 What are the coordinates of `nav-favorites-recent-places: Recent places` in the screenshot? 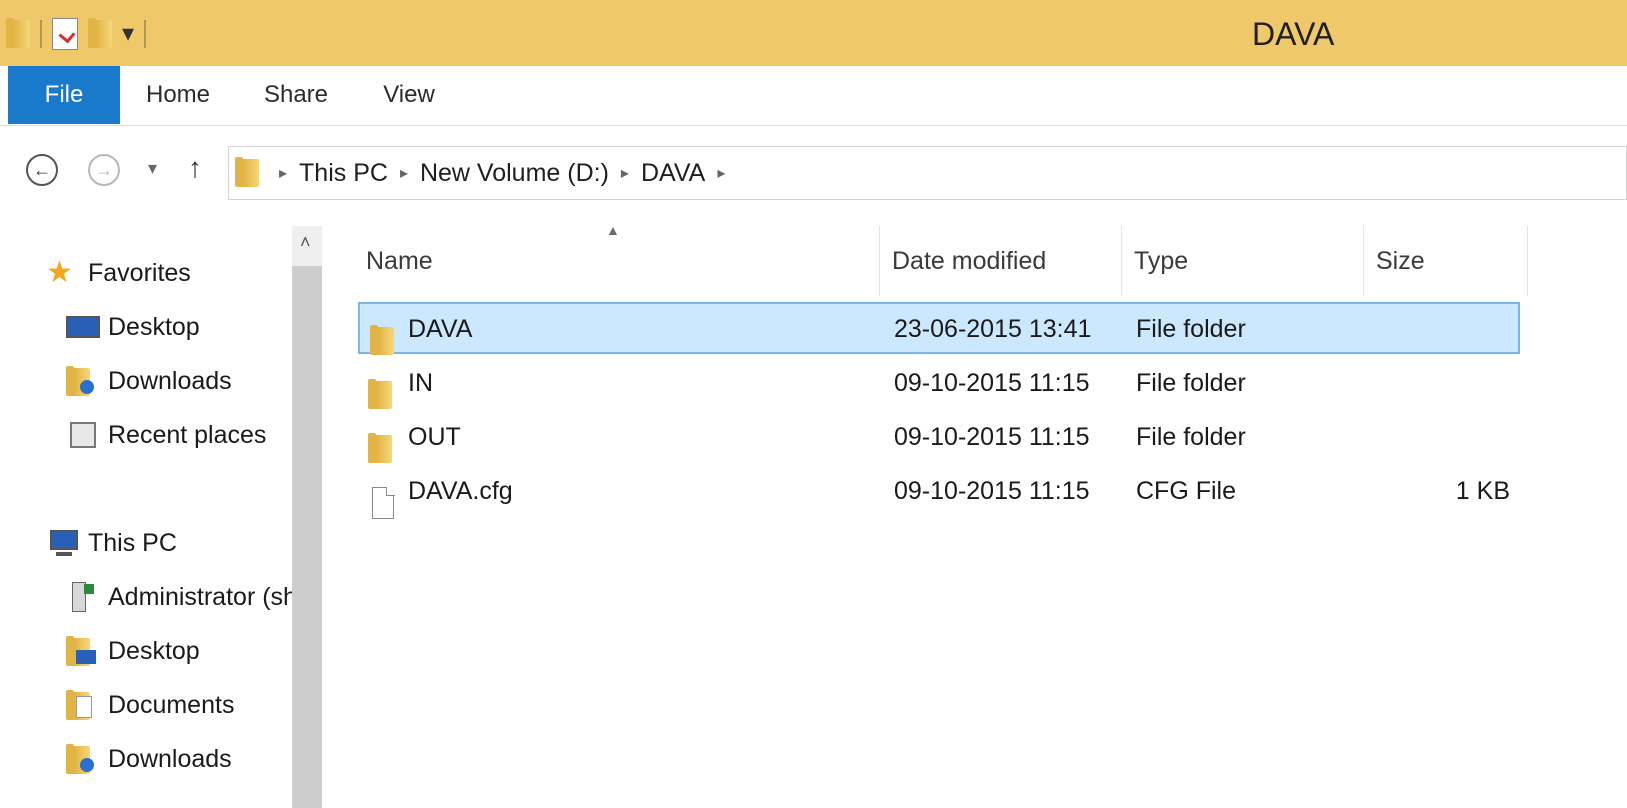 It's located at (166, 435).